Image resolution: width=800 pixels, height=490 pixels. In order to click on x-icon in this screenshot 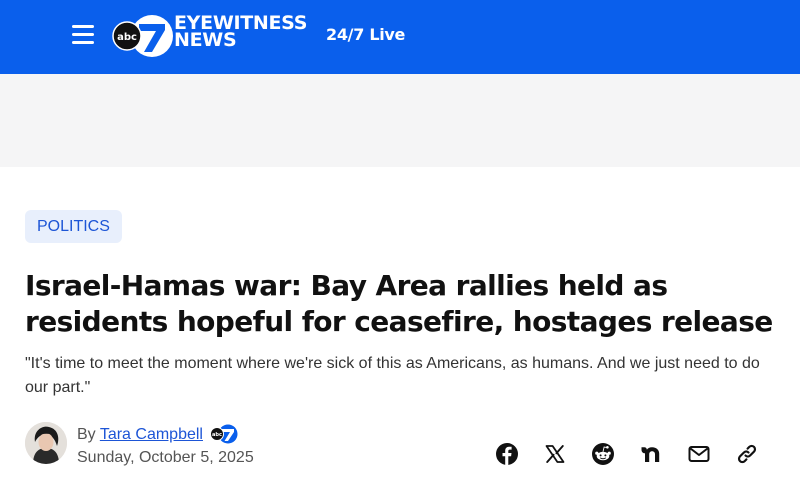, I will do `click(555, 454)`.